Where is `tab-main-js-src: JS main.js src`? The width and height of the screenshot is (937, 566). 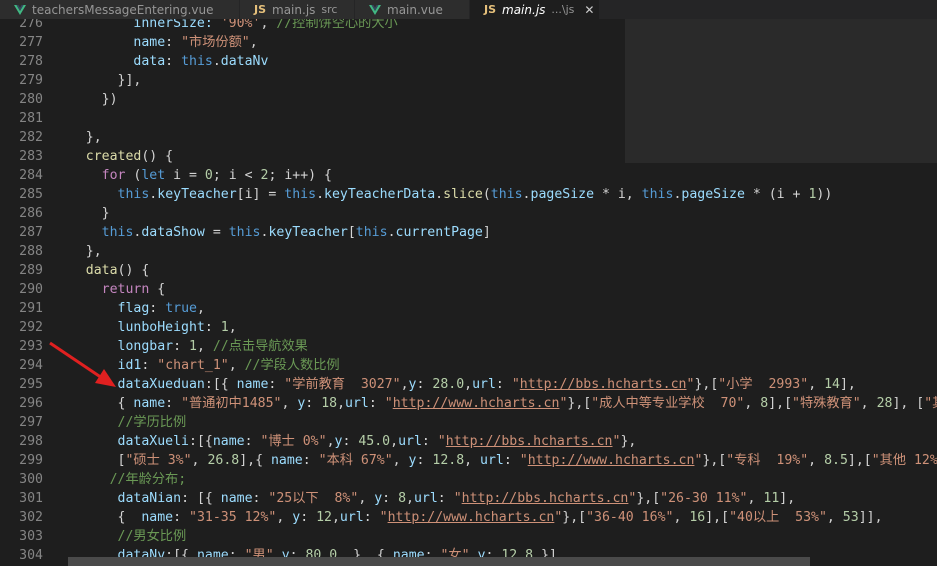
tab-main-js-src: JS main.js src is located at coordinates (297, 9).